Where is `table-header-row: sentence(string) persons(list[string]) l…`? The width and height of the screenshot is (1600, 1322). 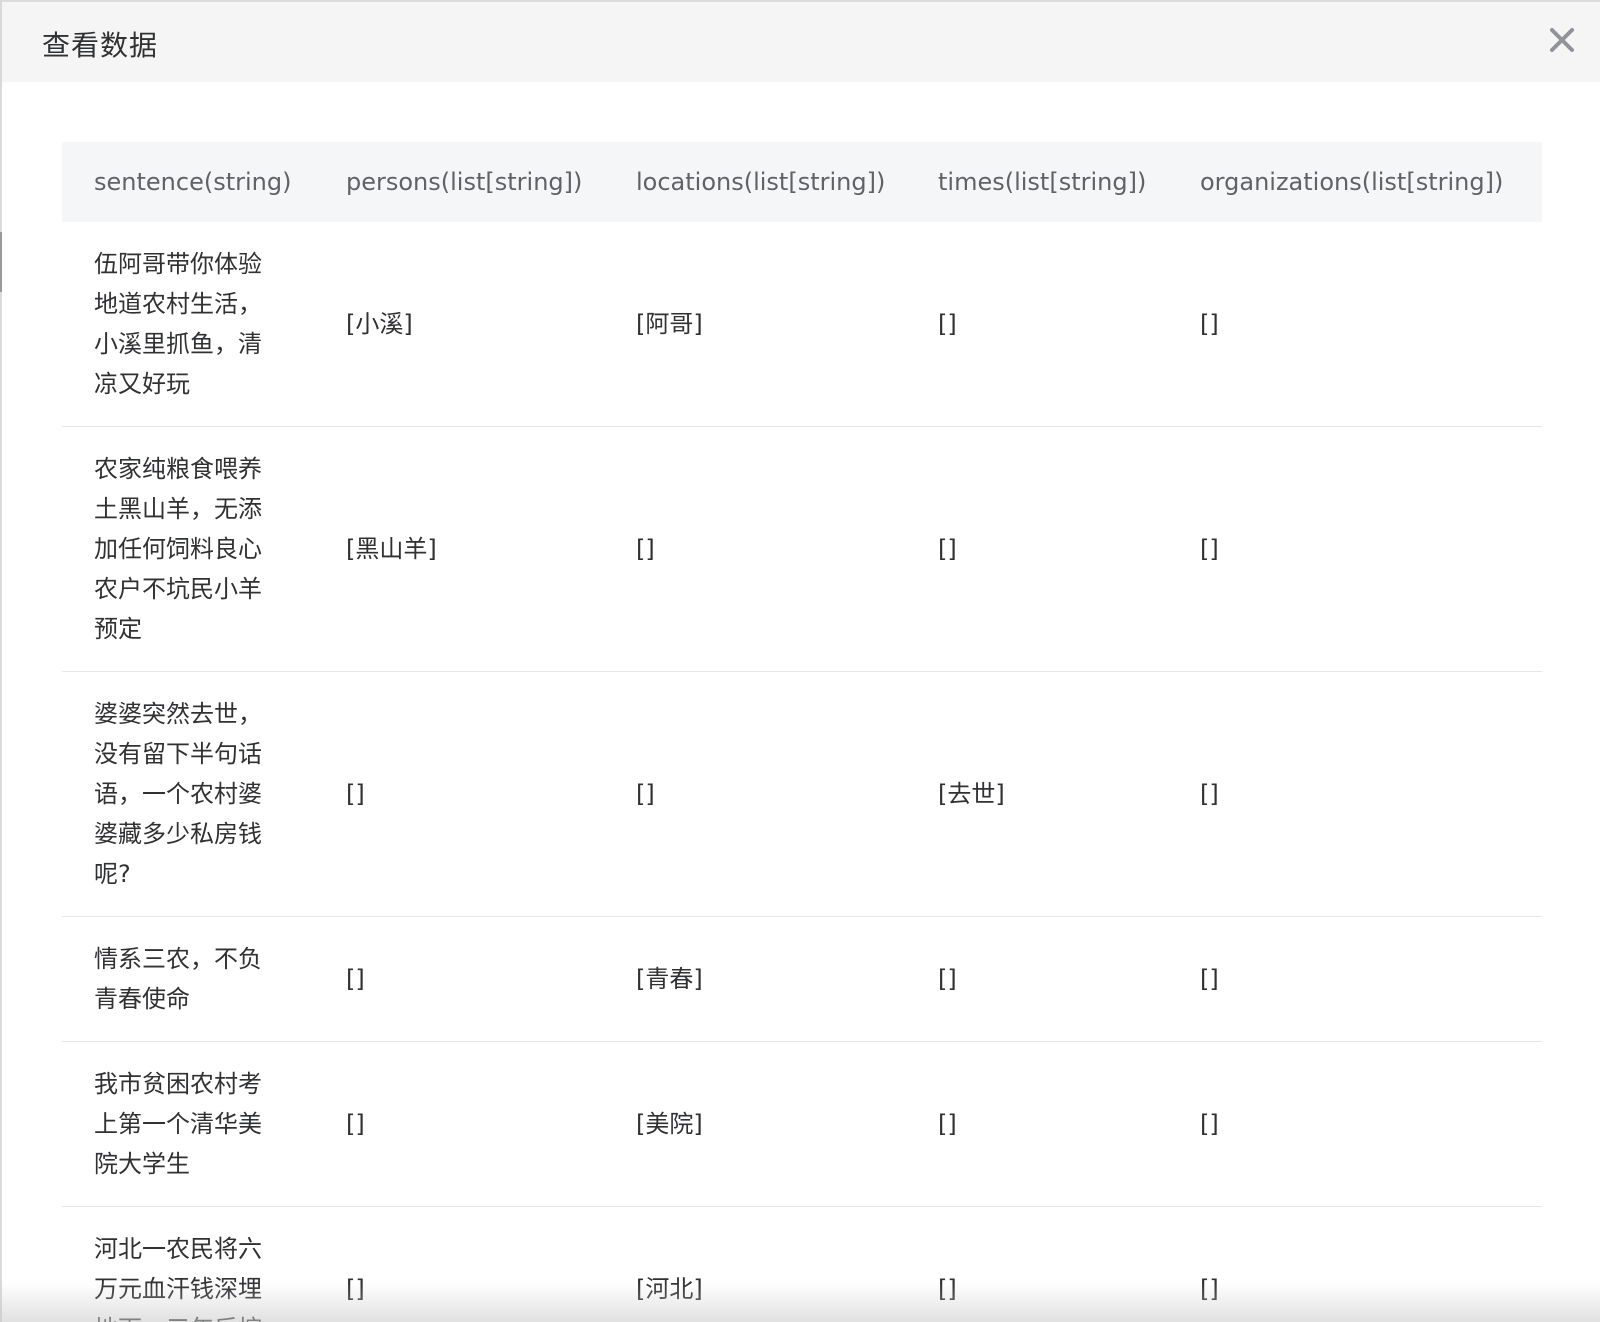
table-header-row: sentence(string) persons(list[string]) l… is located at coordinates (802, 182).